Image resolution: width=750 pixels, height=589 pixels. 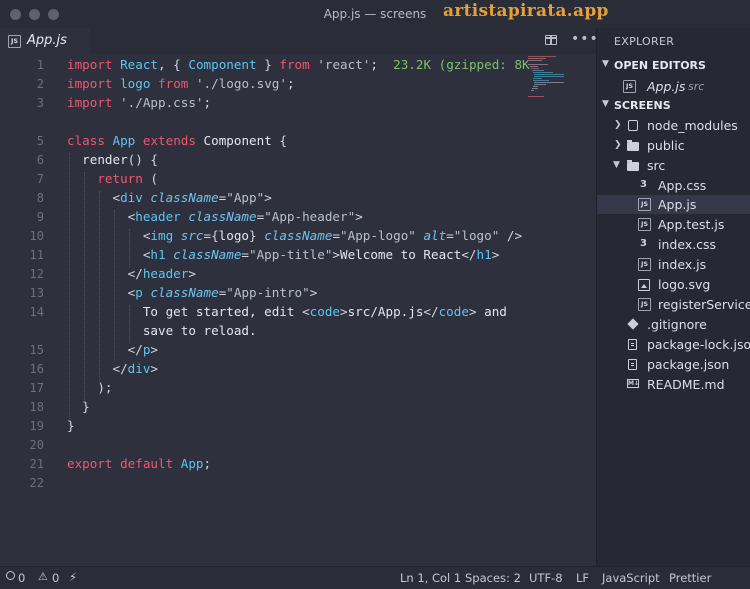 What do you see at coordinates (673, 106) in the screenshot?
I see `project-section: ▼ SCREENS` at bounding box center [673, 106].